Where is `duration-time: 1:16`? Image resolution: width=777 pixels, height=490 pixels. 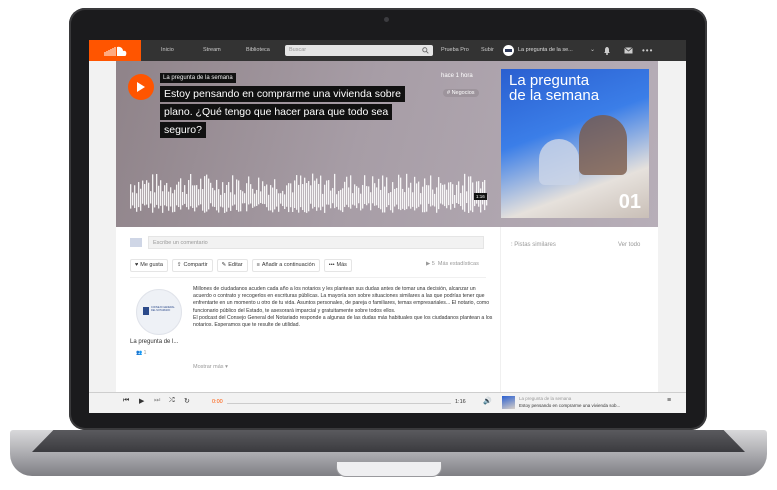 duration-time: 1:16 is located at coordinates (460, 402).